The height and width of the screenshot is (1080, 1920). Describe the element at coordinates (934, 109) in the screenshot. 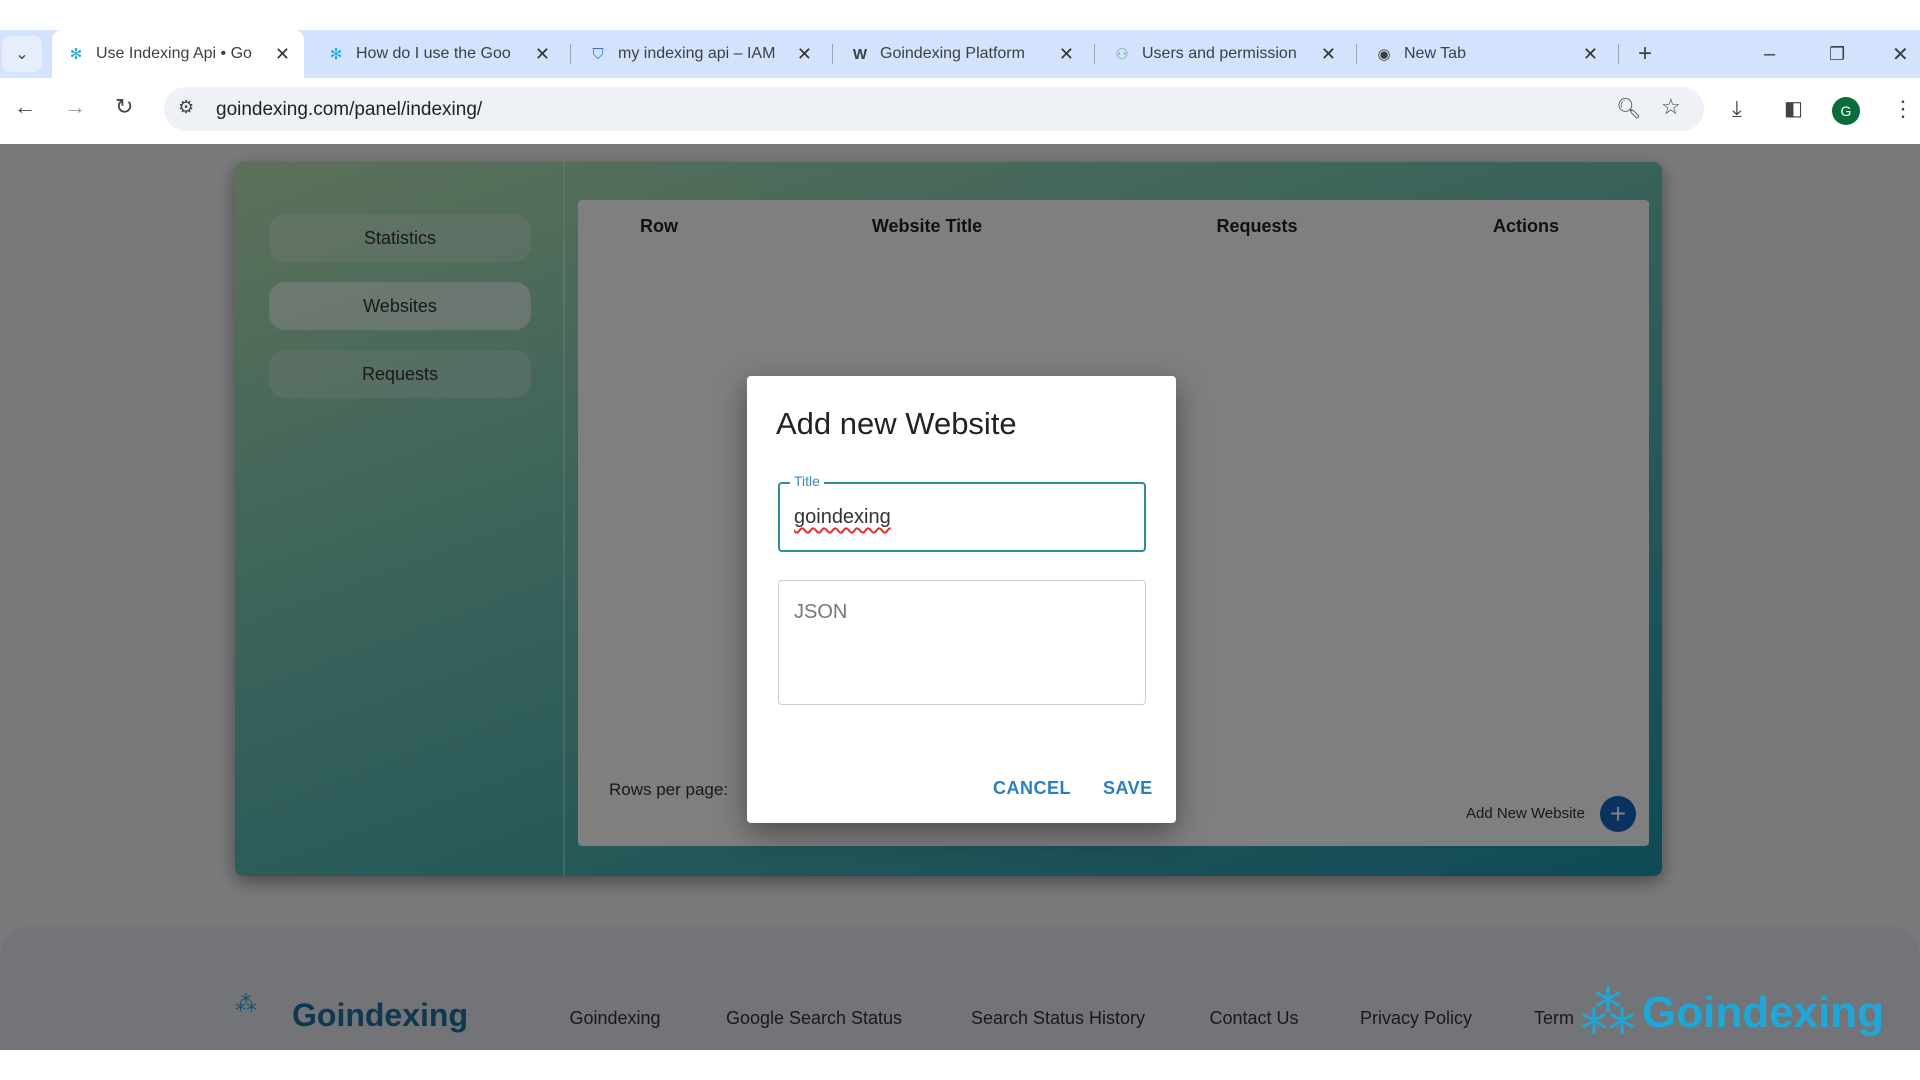

I see `address-bar: ⚙ goindexing.com/panel/indexing/ 🔍︎ ☆` at that location.